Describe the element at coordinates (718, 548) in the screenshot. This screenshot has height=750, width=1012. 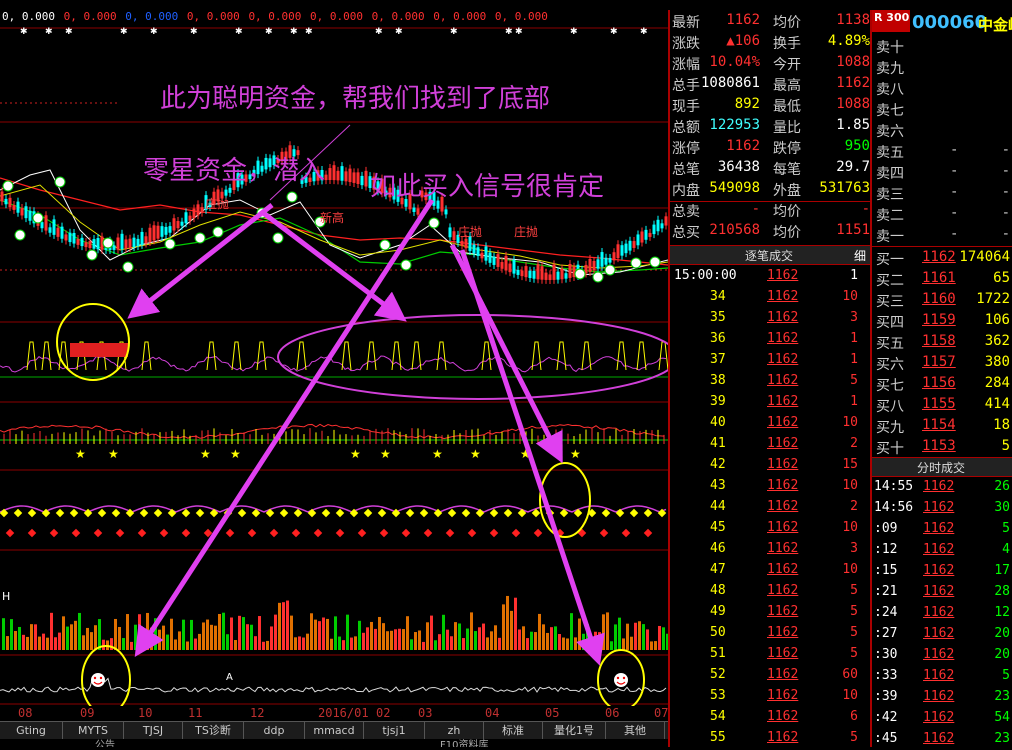
I see `trade-seq: 46` at that location.